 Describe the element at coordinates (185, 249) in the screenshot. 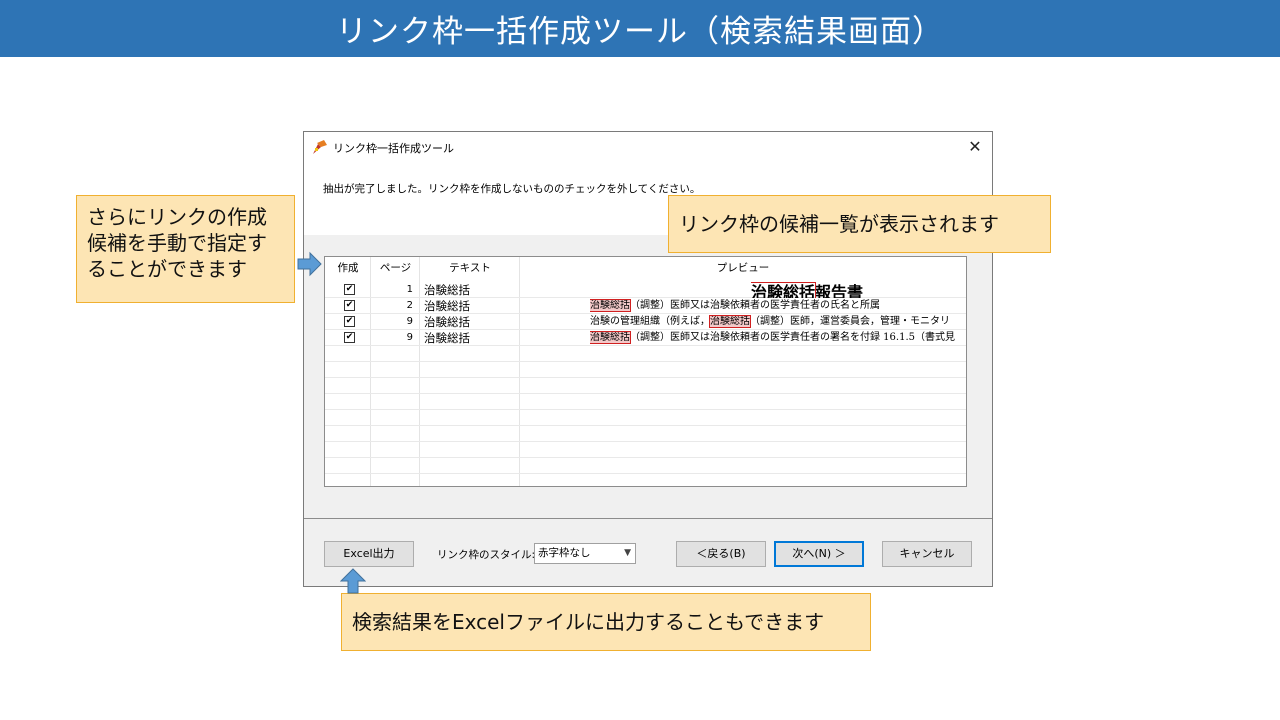

I see `callout-manual-candidates: さらにリンクの作成候補を手動で指定することができます` at that location.